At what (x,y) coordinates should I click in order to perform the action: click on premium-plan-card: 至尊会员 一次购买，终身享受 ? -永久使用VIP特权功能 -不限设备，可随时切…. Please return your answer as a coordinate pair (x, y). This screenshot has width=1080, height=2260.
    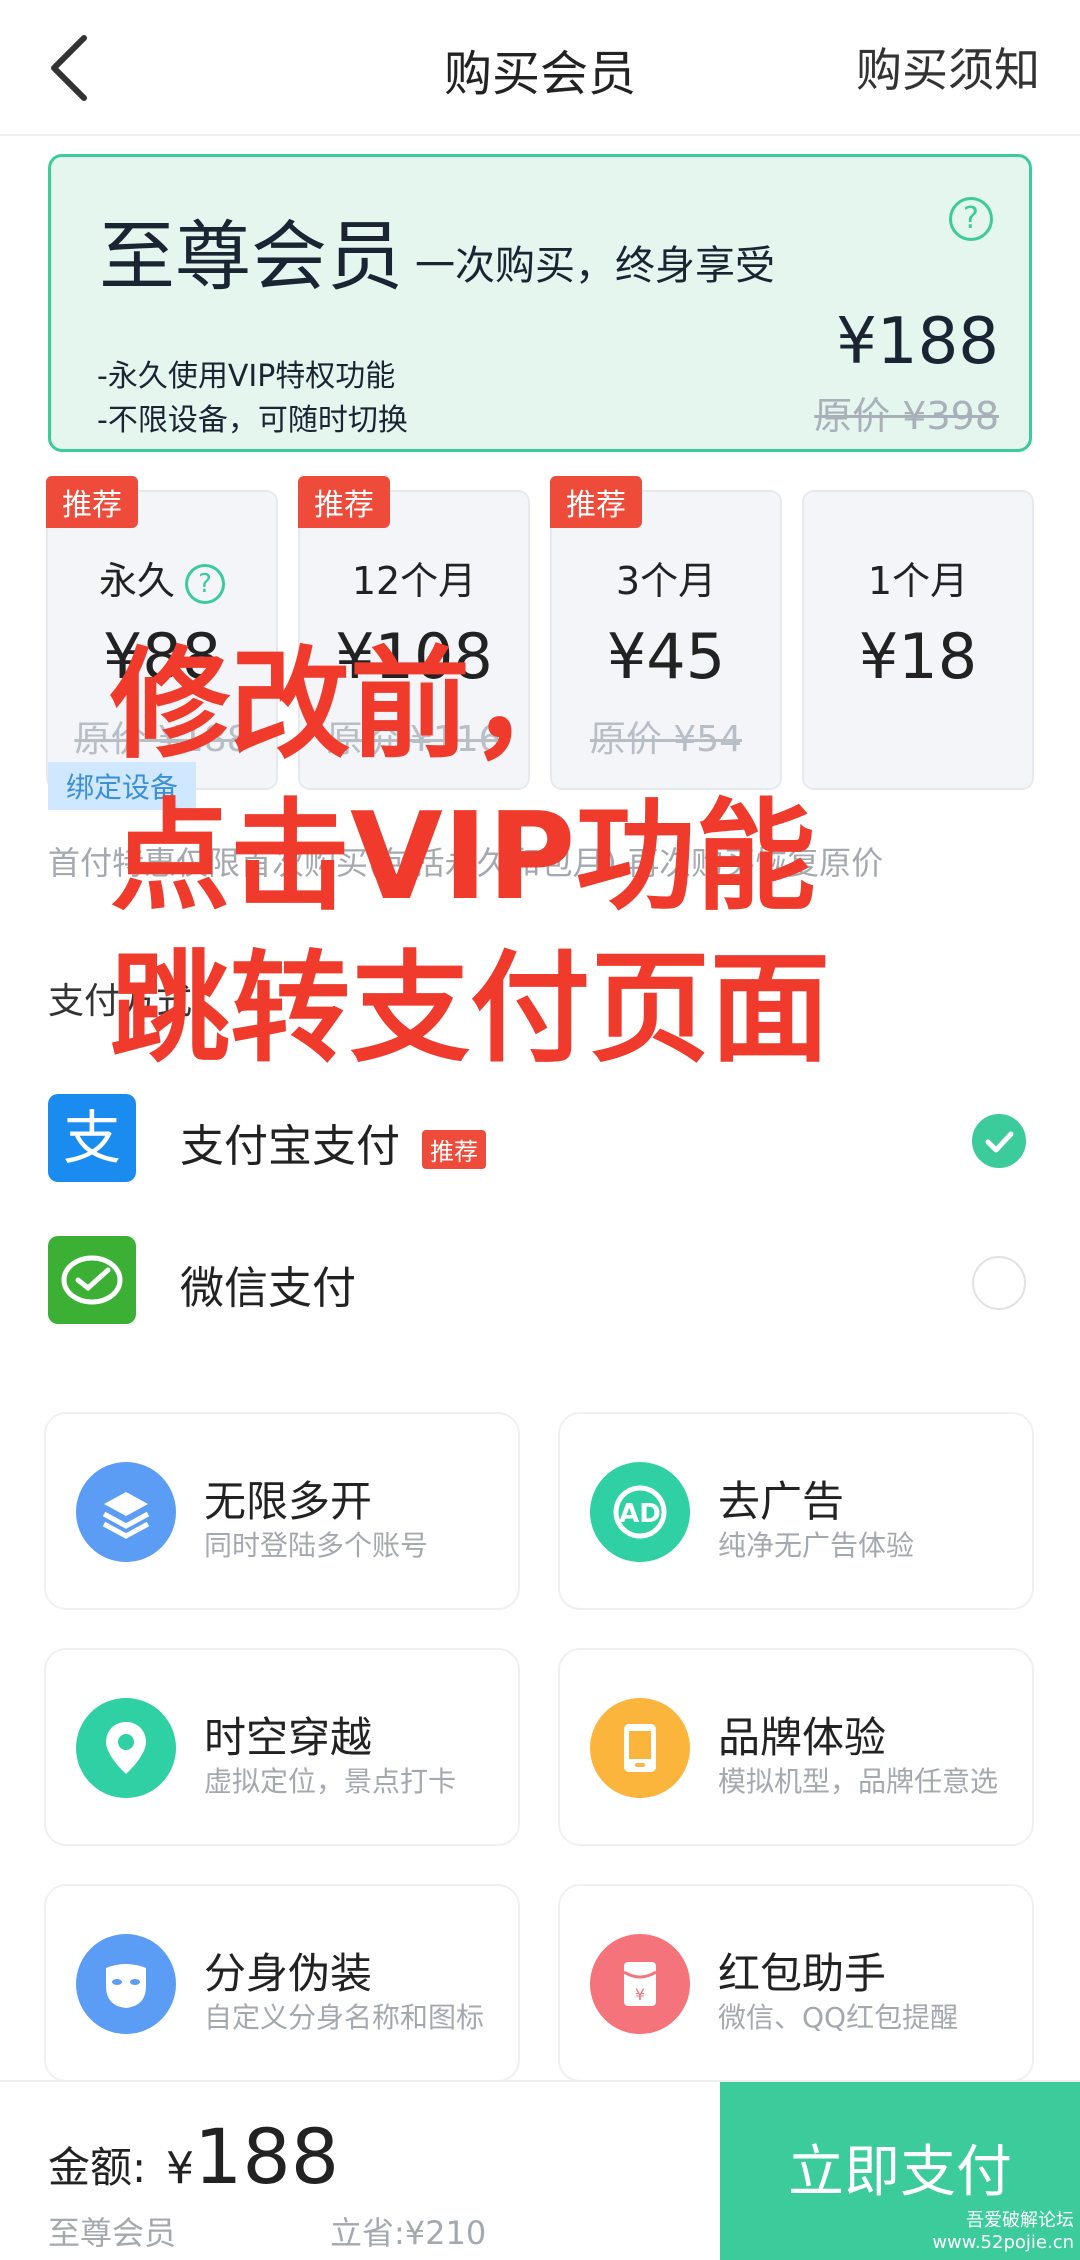
    Looking at the image, I should click on (540, 303).